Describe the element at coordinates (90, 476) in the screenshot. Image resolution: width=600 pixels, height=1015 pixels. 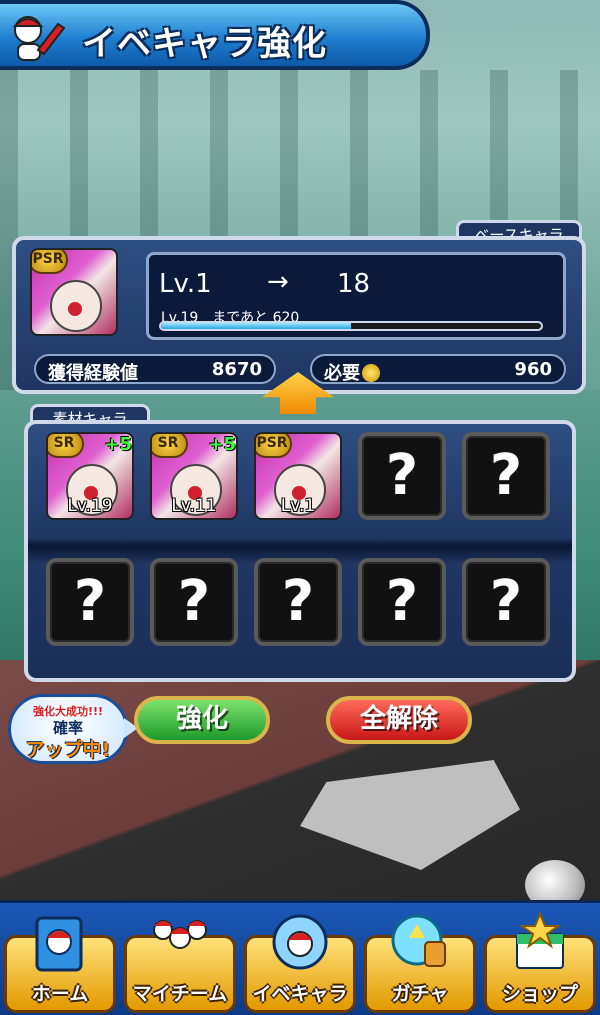
I see `material-card-1: SR +5 Lv.19` at that location.